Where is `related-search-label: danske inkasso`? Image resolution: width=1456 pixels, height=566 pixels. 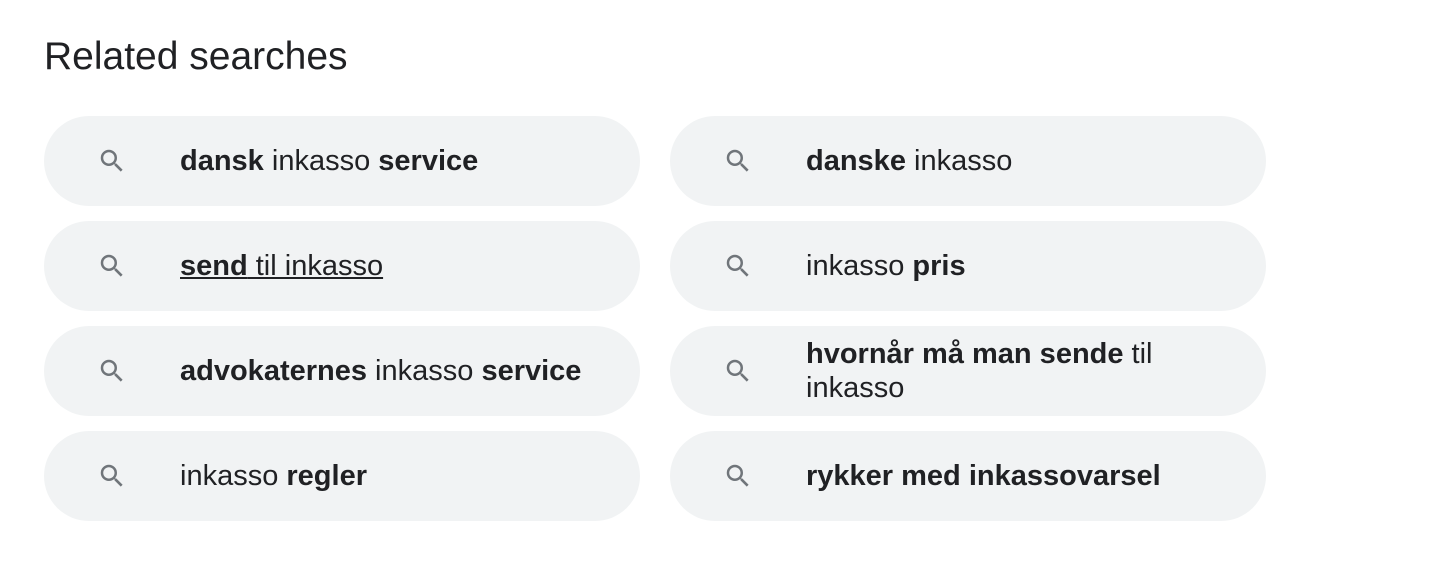 related-search-label: danske inkasso is located at coordinates (909, 161).